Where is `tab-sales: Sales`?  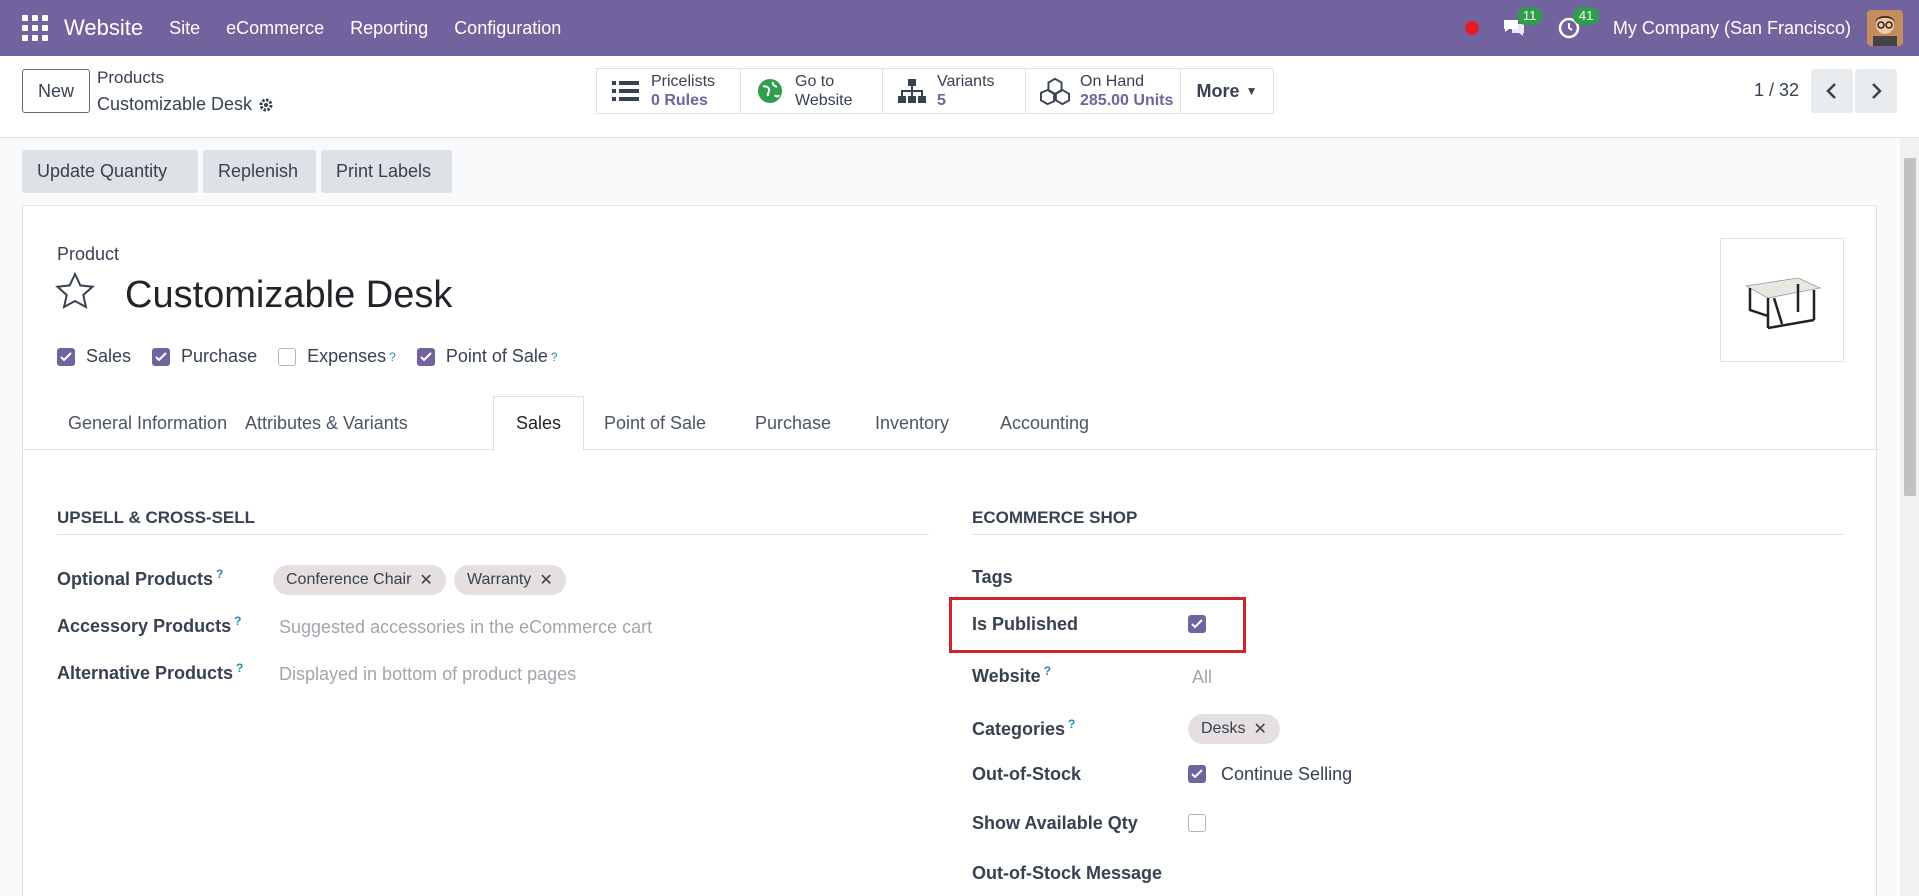
tab-sales: Sales is located at coordinates (539, 423).